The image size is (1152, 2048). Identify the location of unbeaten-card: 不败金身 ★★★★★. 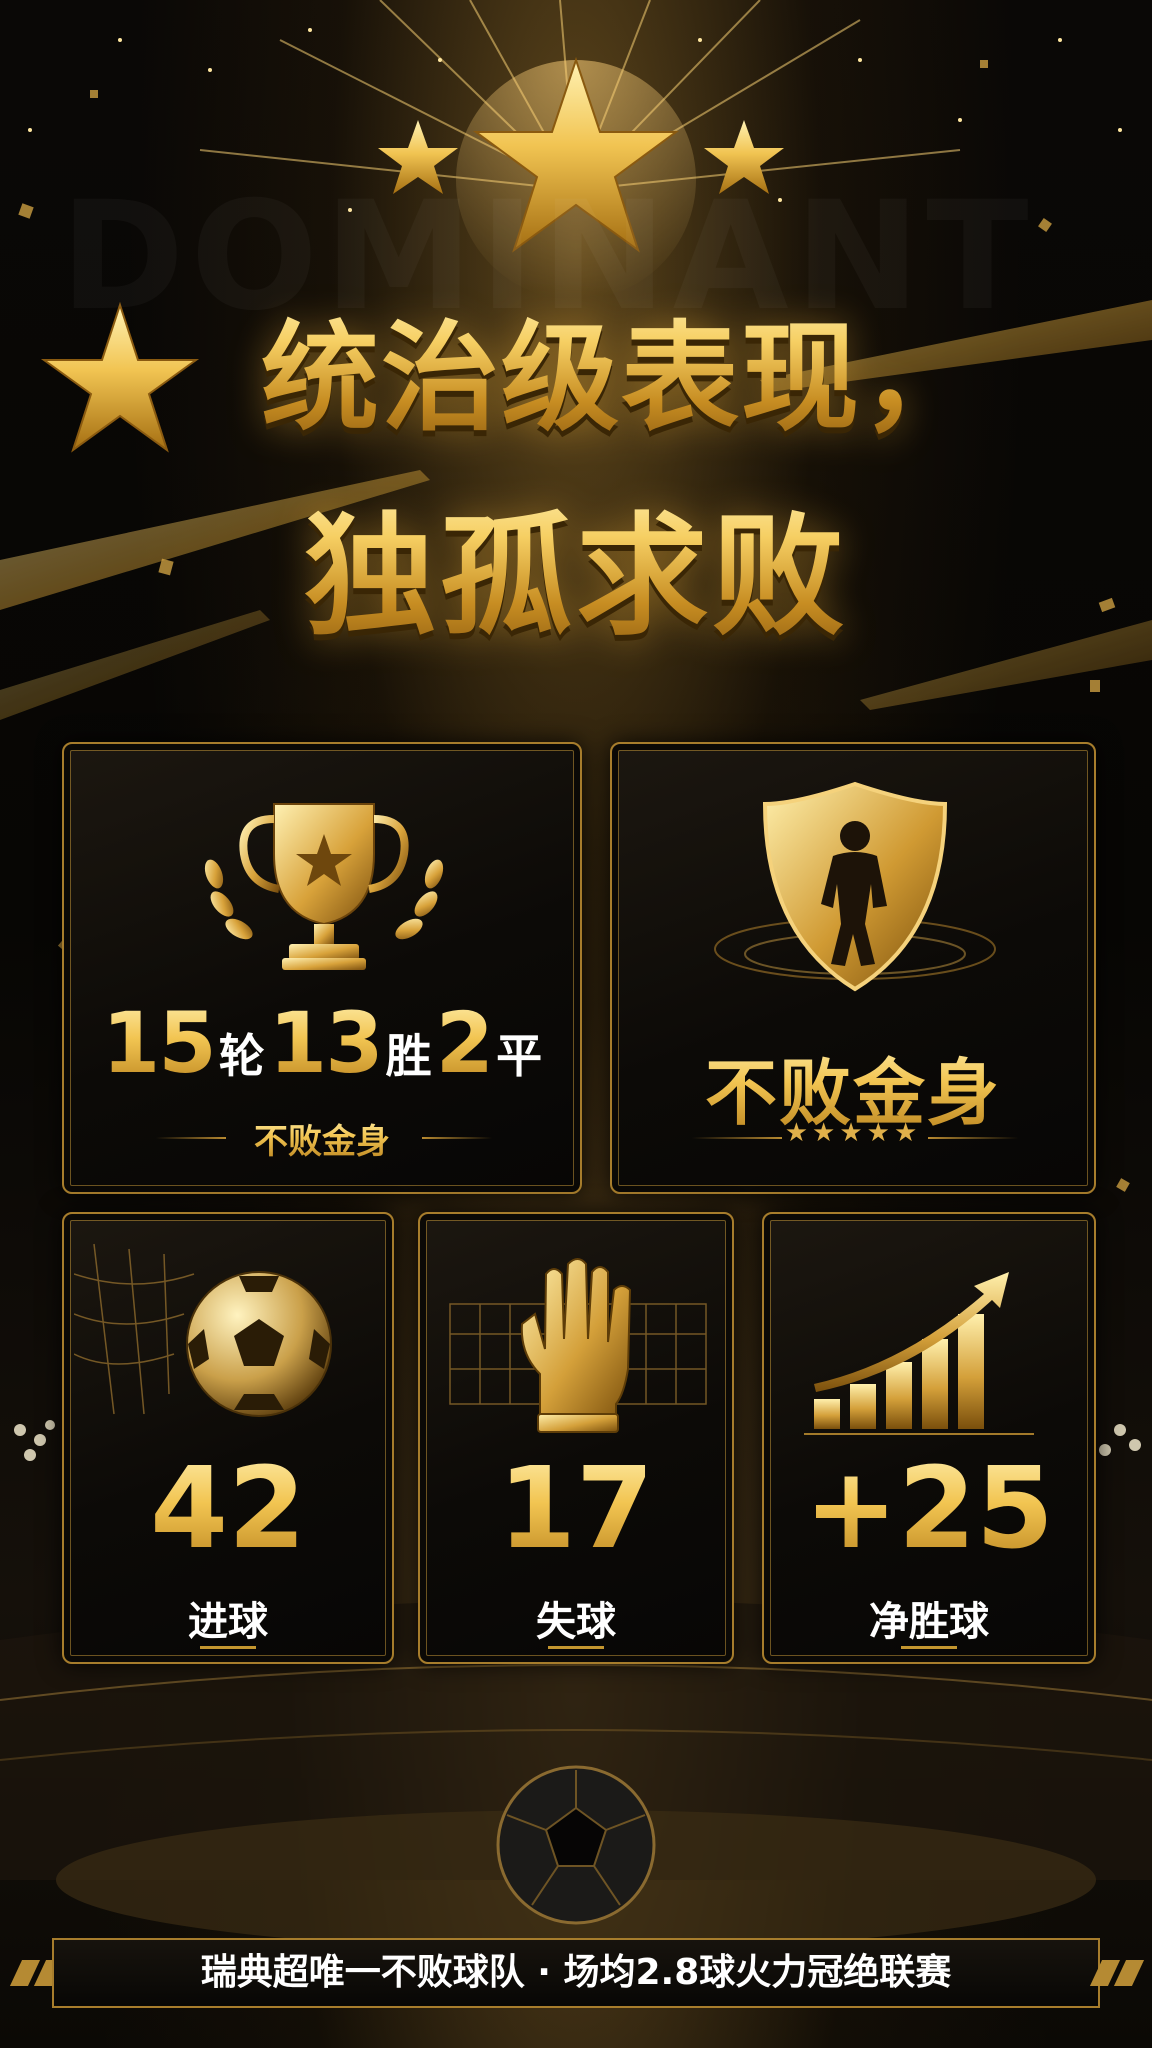
(853, 968).